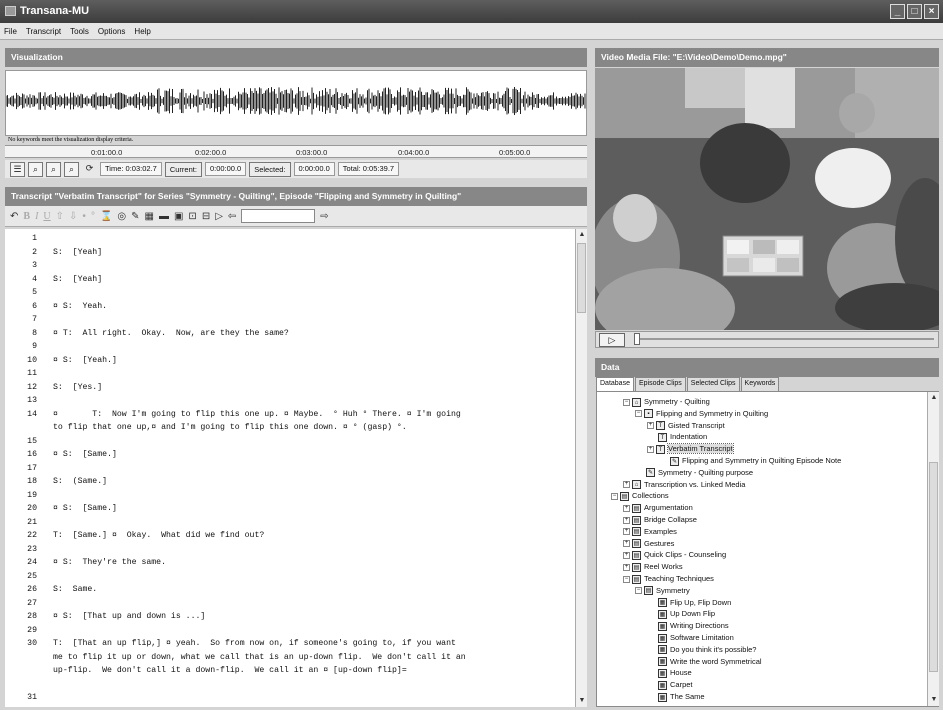 The width and height of the screenshot is (943, 710). I want to click on tree-item: ▦ Write the word Symmetrical, so click(704, 662).